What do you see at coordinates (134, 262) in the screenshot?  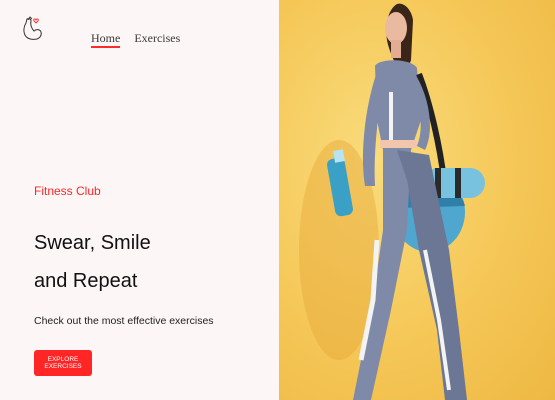 I see `hero-headline: Swear, Smile and Repeat` at bounding box center [134, 262].